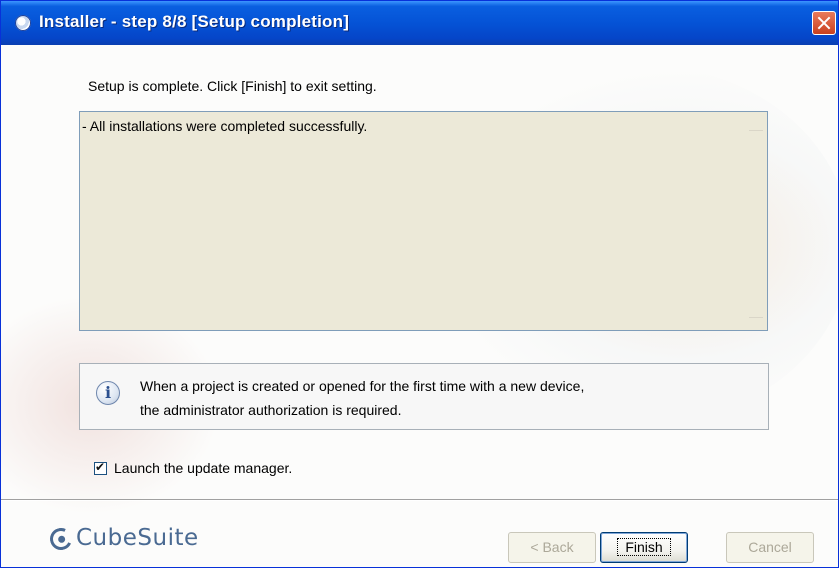 Image resolution: width=839 pixels, height=568 pixels. What do you see at coordinates (756, 313) in the screenshot?
I see `scroll-down-arrow` at bounding box center [756, 313].